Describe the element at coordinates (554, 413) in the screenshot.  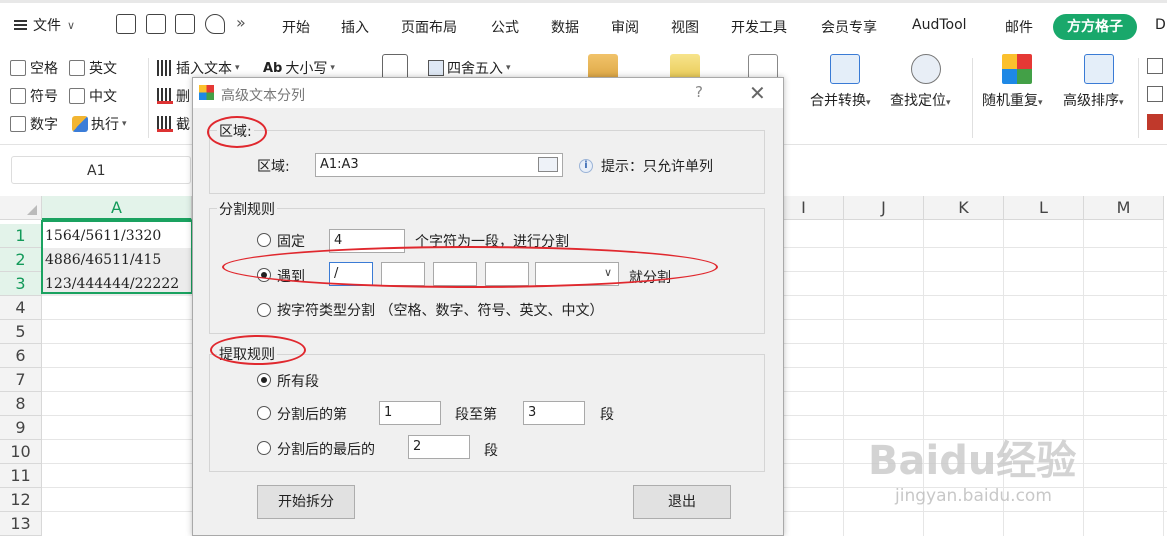
I see `to-segment-input: 3` at that location.